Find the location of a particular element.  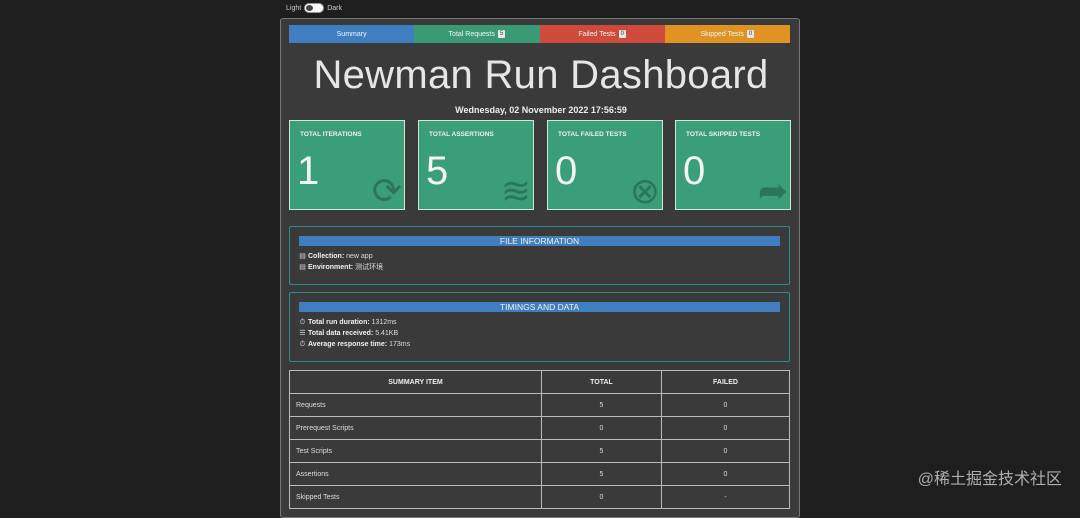

response-value: 173ms is located at coordinates (399, 344).